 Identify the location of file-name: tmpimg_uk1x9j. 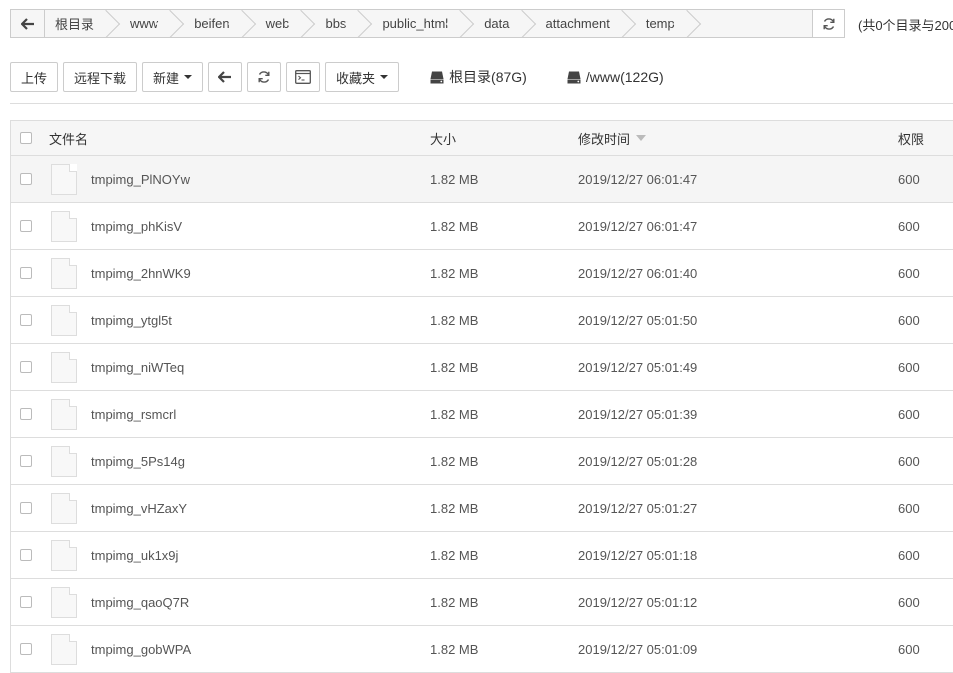
(134, 555).